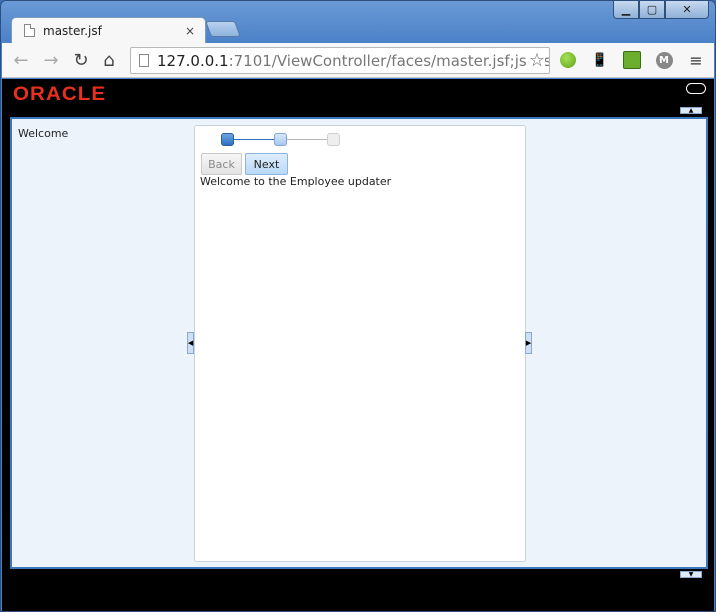 The image size is (716, 612). I want to click on star-icon: ☆, so click(535, 60).